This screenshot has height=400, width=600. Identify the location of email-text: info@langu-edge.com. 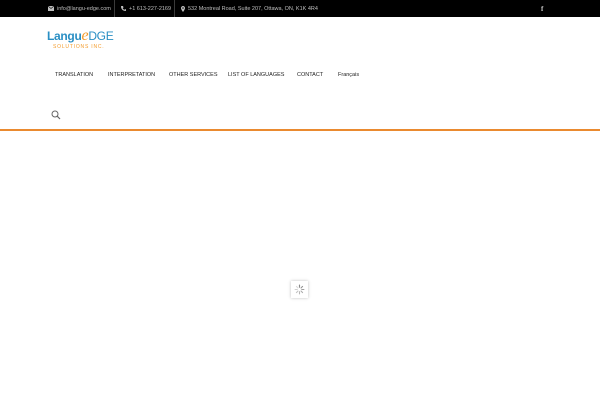
(84, 8).